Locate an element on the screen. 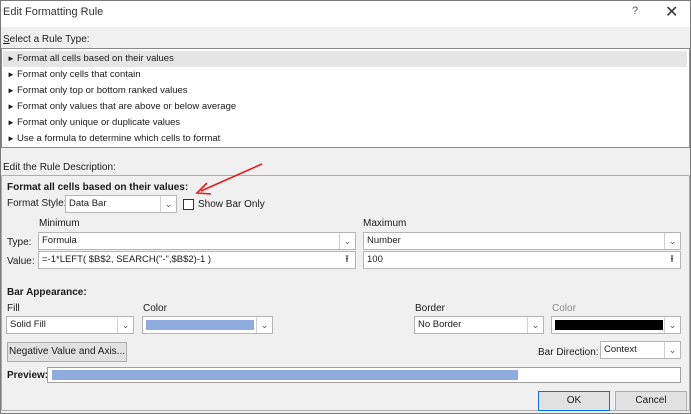 This screenshot has height=414, width=691. value-label: Value: is located at coordinates (21, 261).